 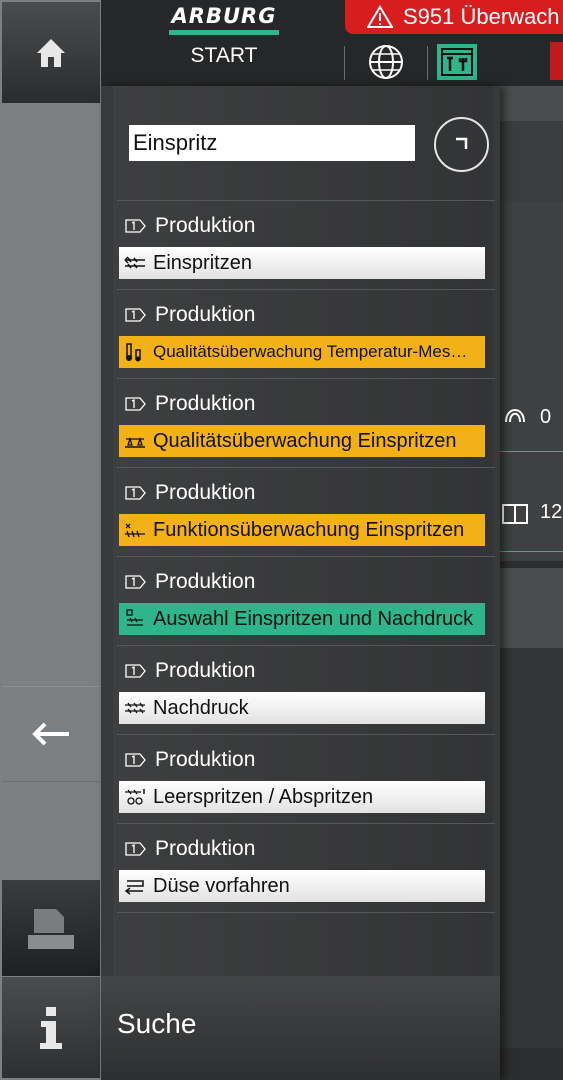 I want to click on result-button: Leerspritzen / Abspritzen, so click(x=302, y=797).